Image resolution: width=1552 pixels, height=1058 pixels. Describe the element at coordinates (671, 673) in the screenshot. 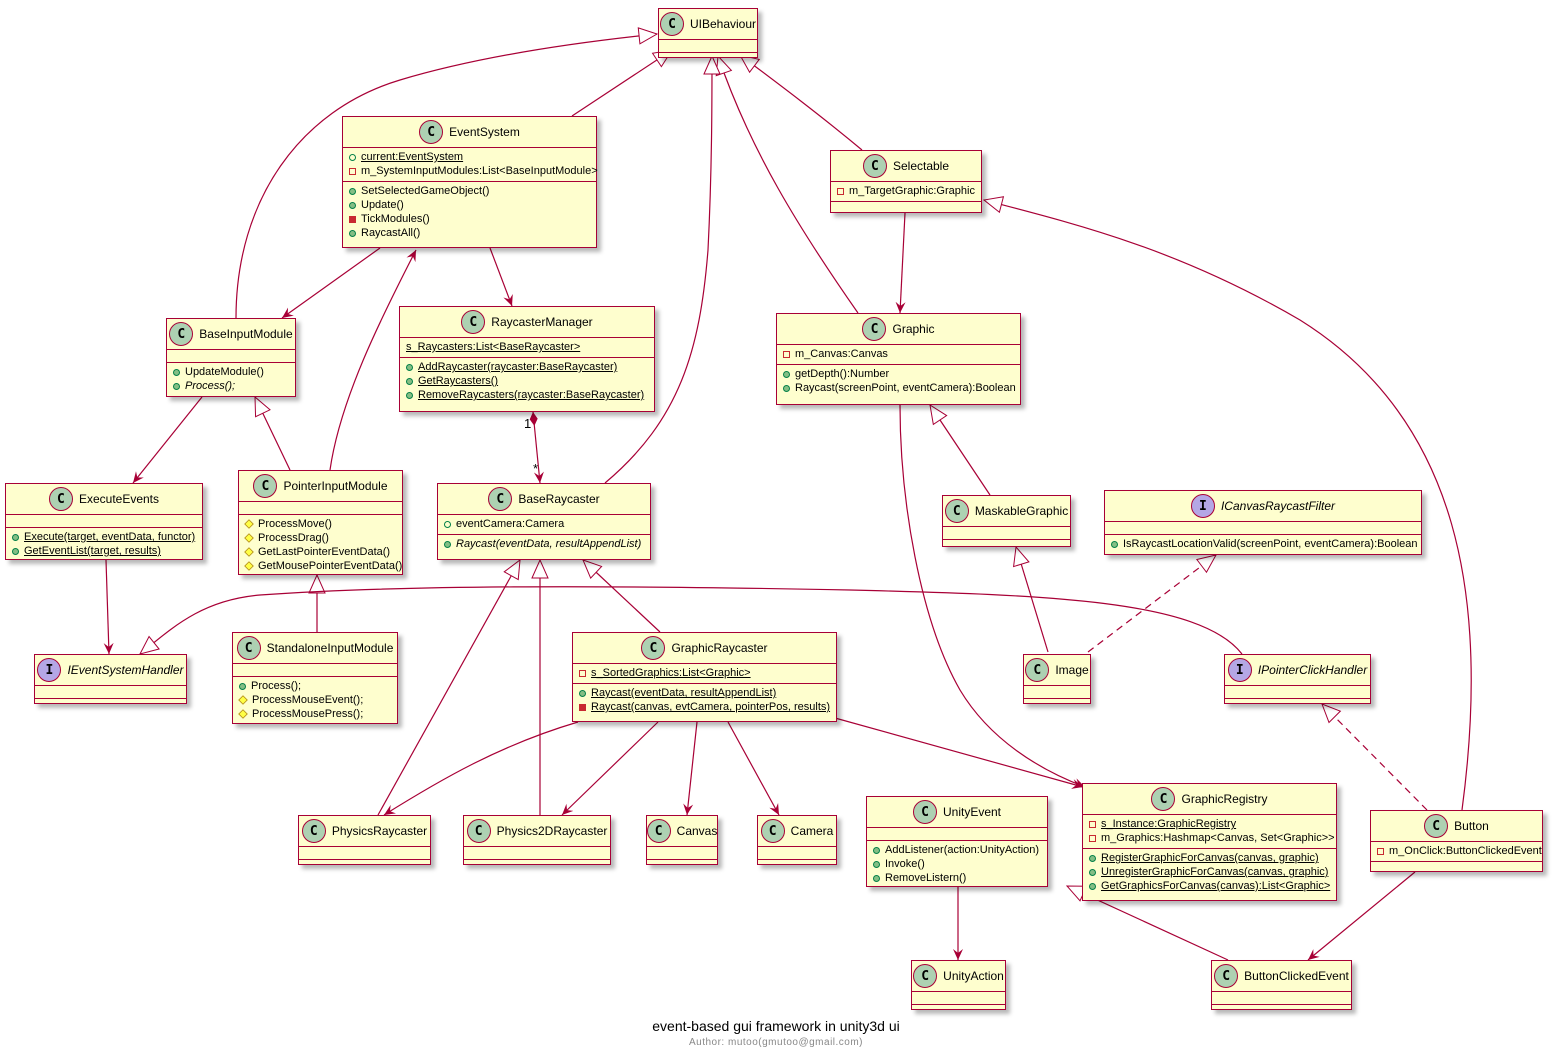

I see `field-text: s_SortedGraphics:List<Graphic>` at that location.